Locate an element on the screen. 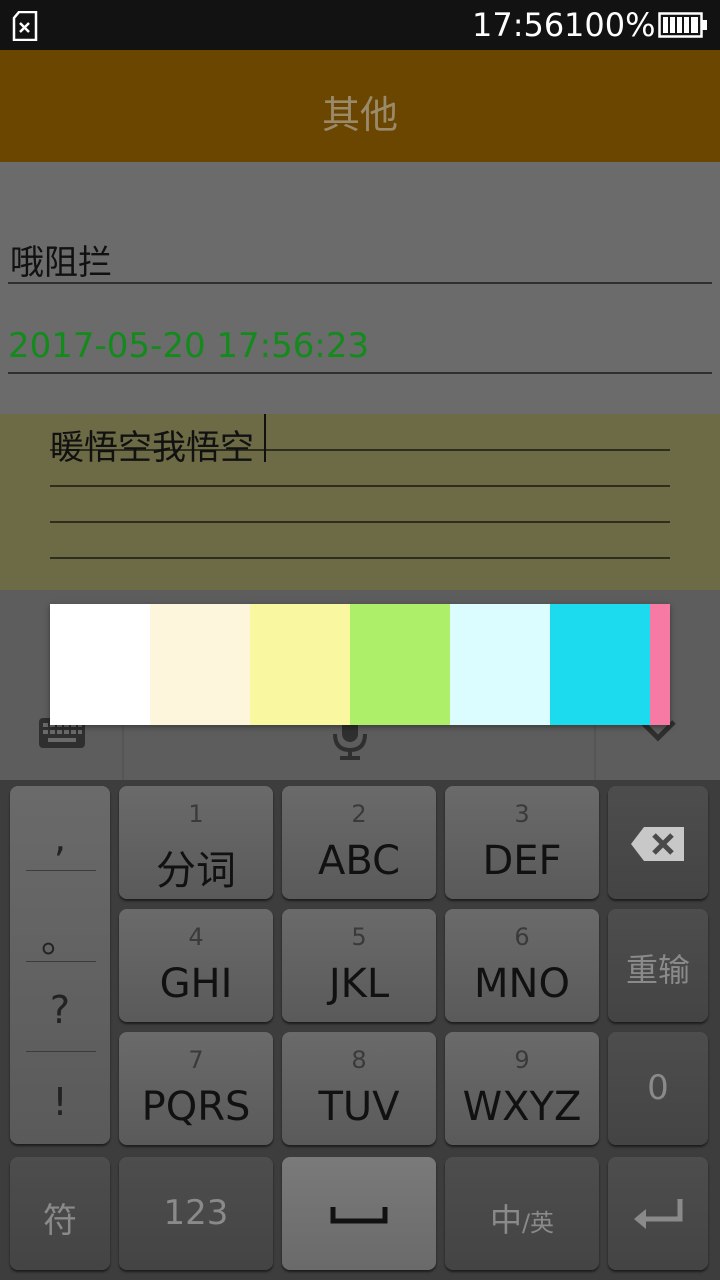 The height and width of the screenshot is (1280, 720). color-swatch-white is located at coordinates (100, 664).